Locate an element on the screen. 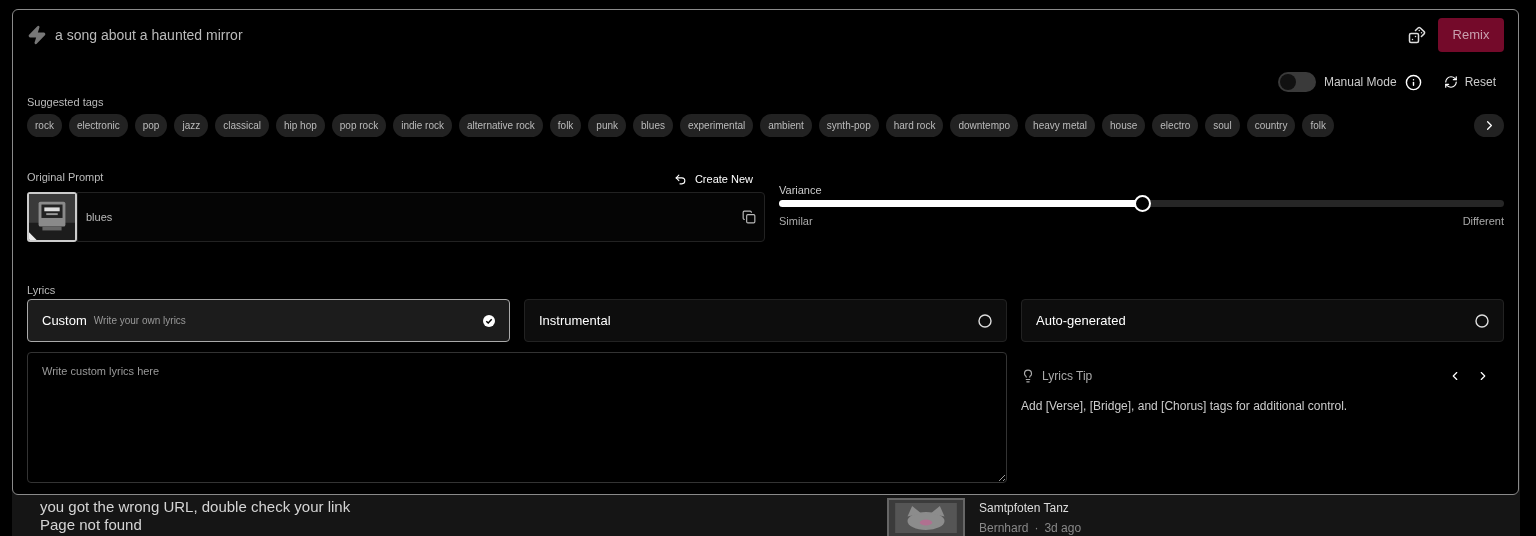  tag-chip: blues is located at coordinates (653, 125).